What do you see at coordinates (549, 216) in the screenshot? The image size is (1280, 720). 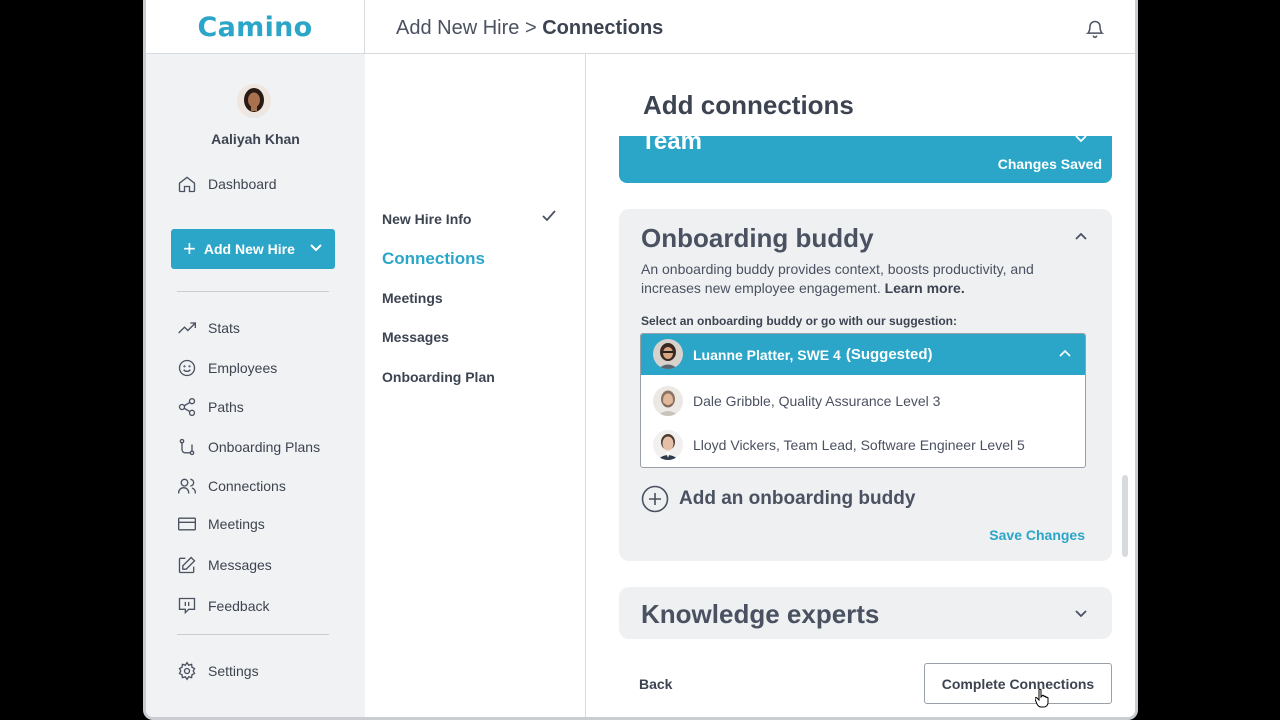 I see `check-icon` at bounding box center [549, 216].